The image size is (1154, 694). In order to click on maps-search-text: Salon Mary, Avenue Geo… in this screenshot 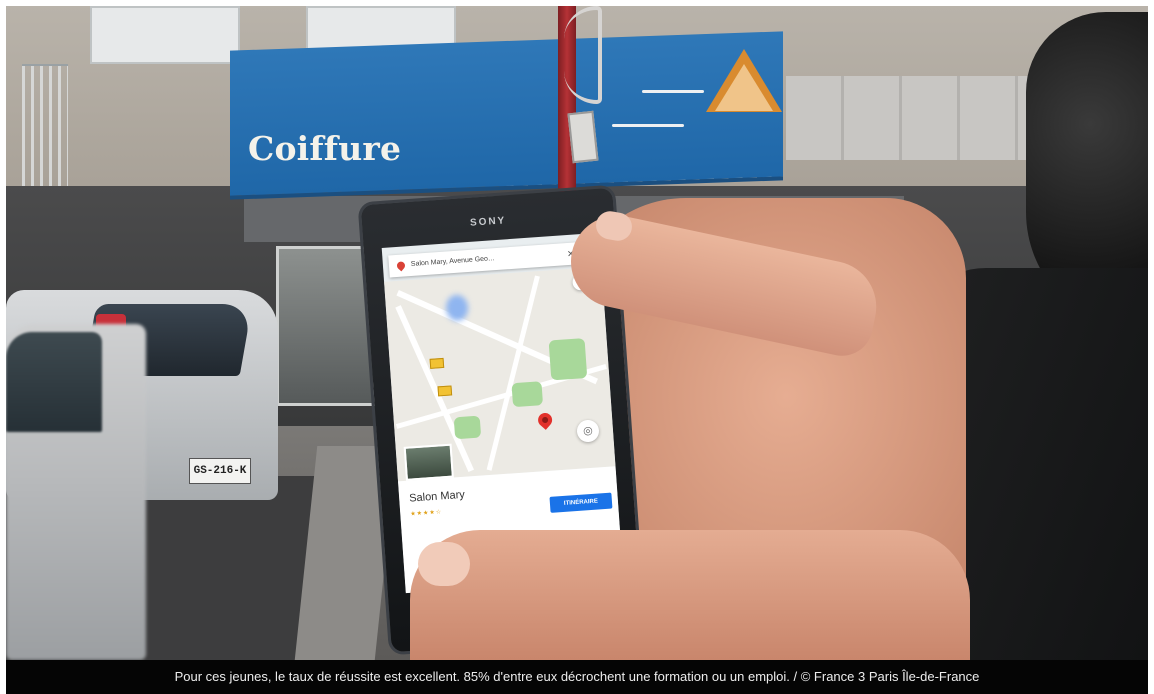, I will do `click(453, 261)`.